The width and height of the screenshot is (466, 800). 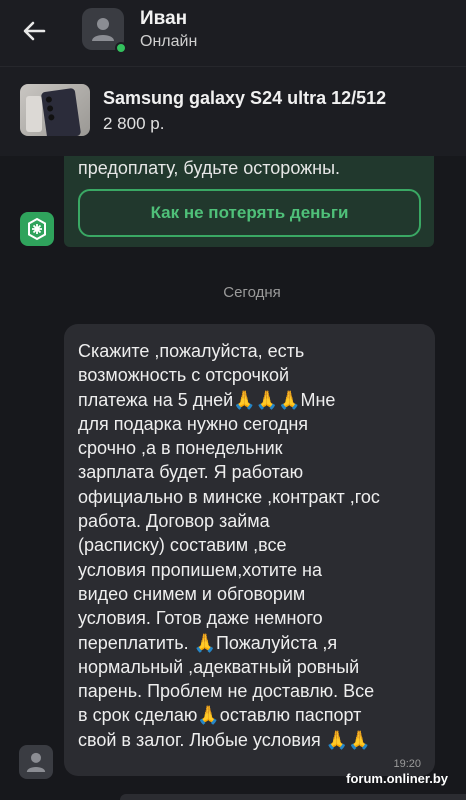 I want to click on product-thumbnail, so click(x=55, y=110).